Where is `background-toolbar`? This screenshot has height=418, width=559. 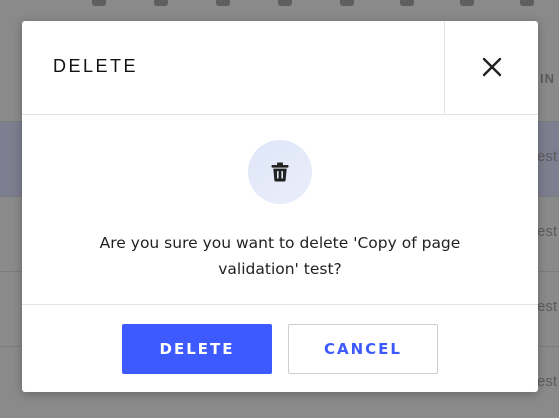 background-toolbar is located at coordinates (279, 10).